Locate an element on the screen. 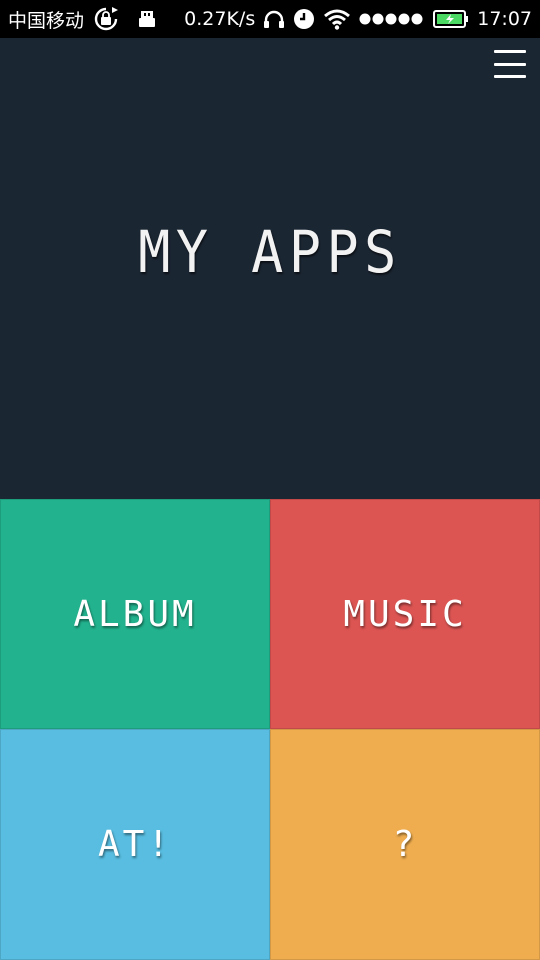 The image size is (540, 960). status-bar: 中国移动 0.27K/s 17:07 is located at coordinates (270, 19).